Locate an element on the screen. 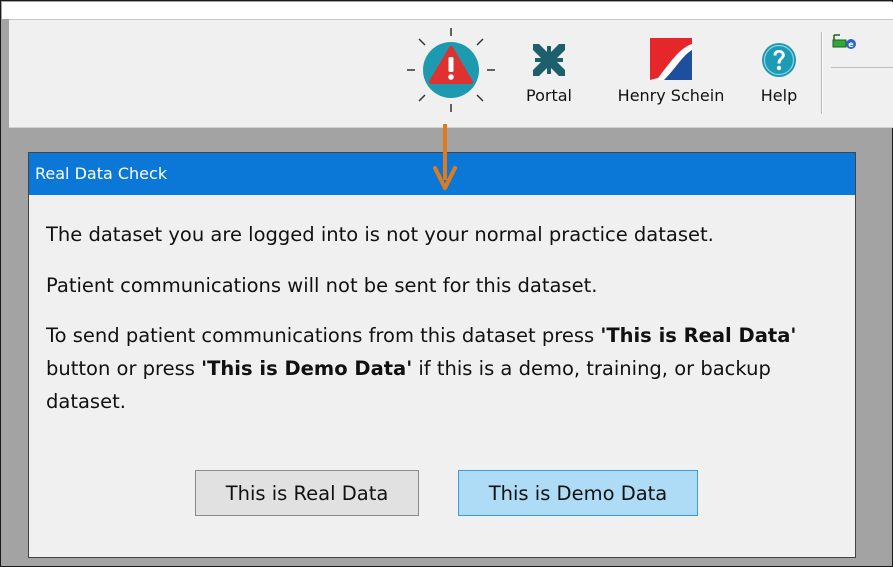 The image size is (893, 567). network-connection-icon: e is located at coordinates (844, 41).